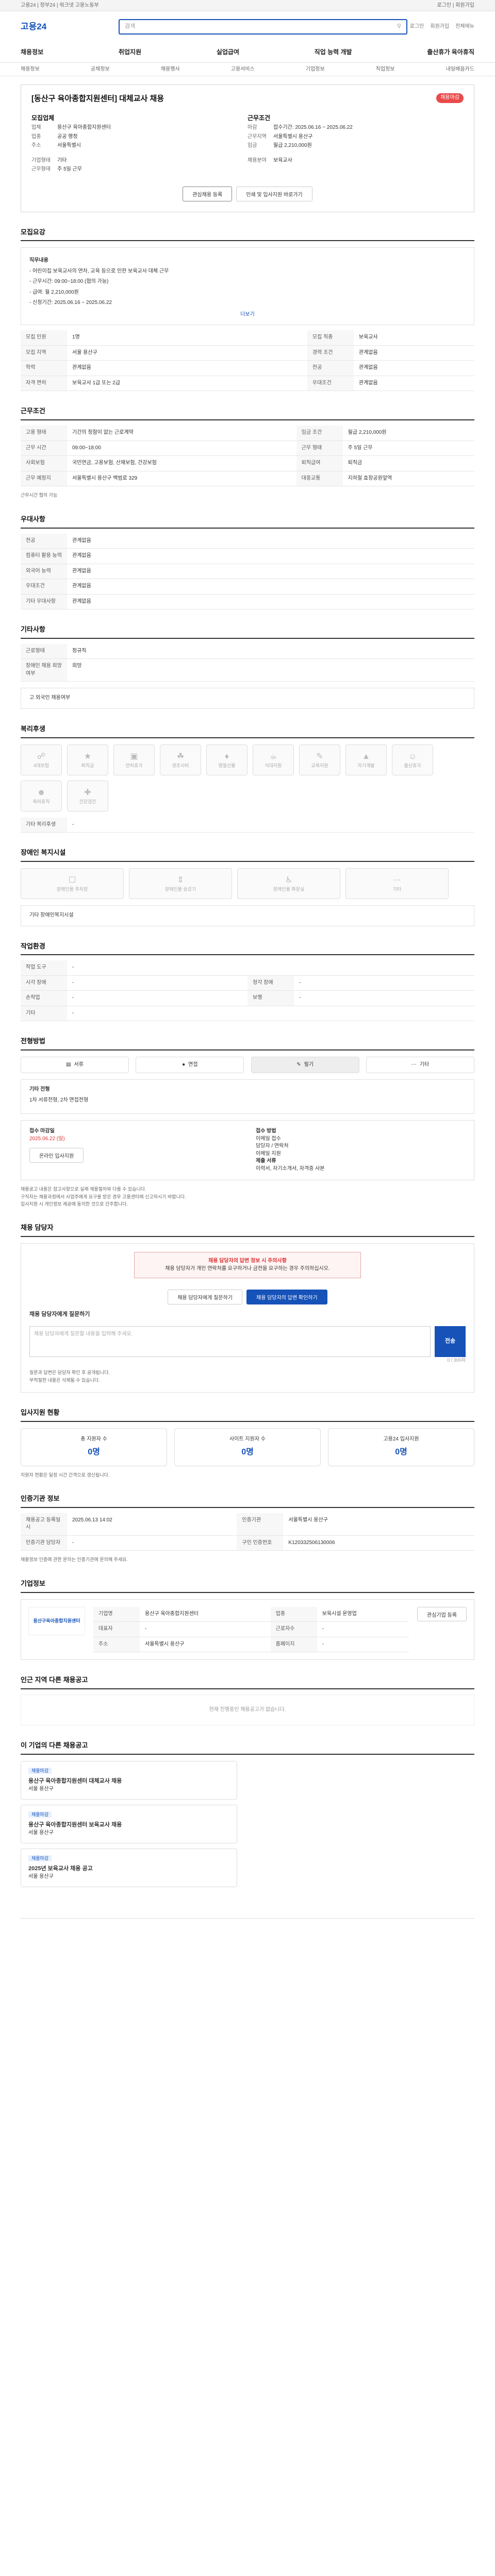  Describe the element at coordinates (130, 52) in the screenshot. I see `gnb-item: 취업지원` at that location.